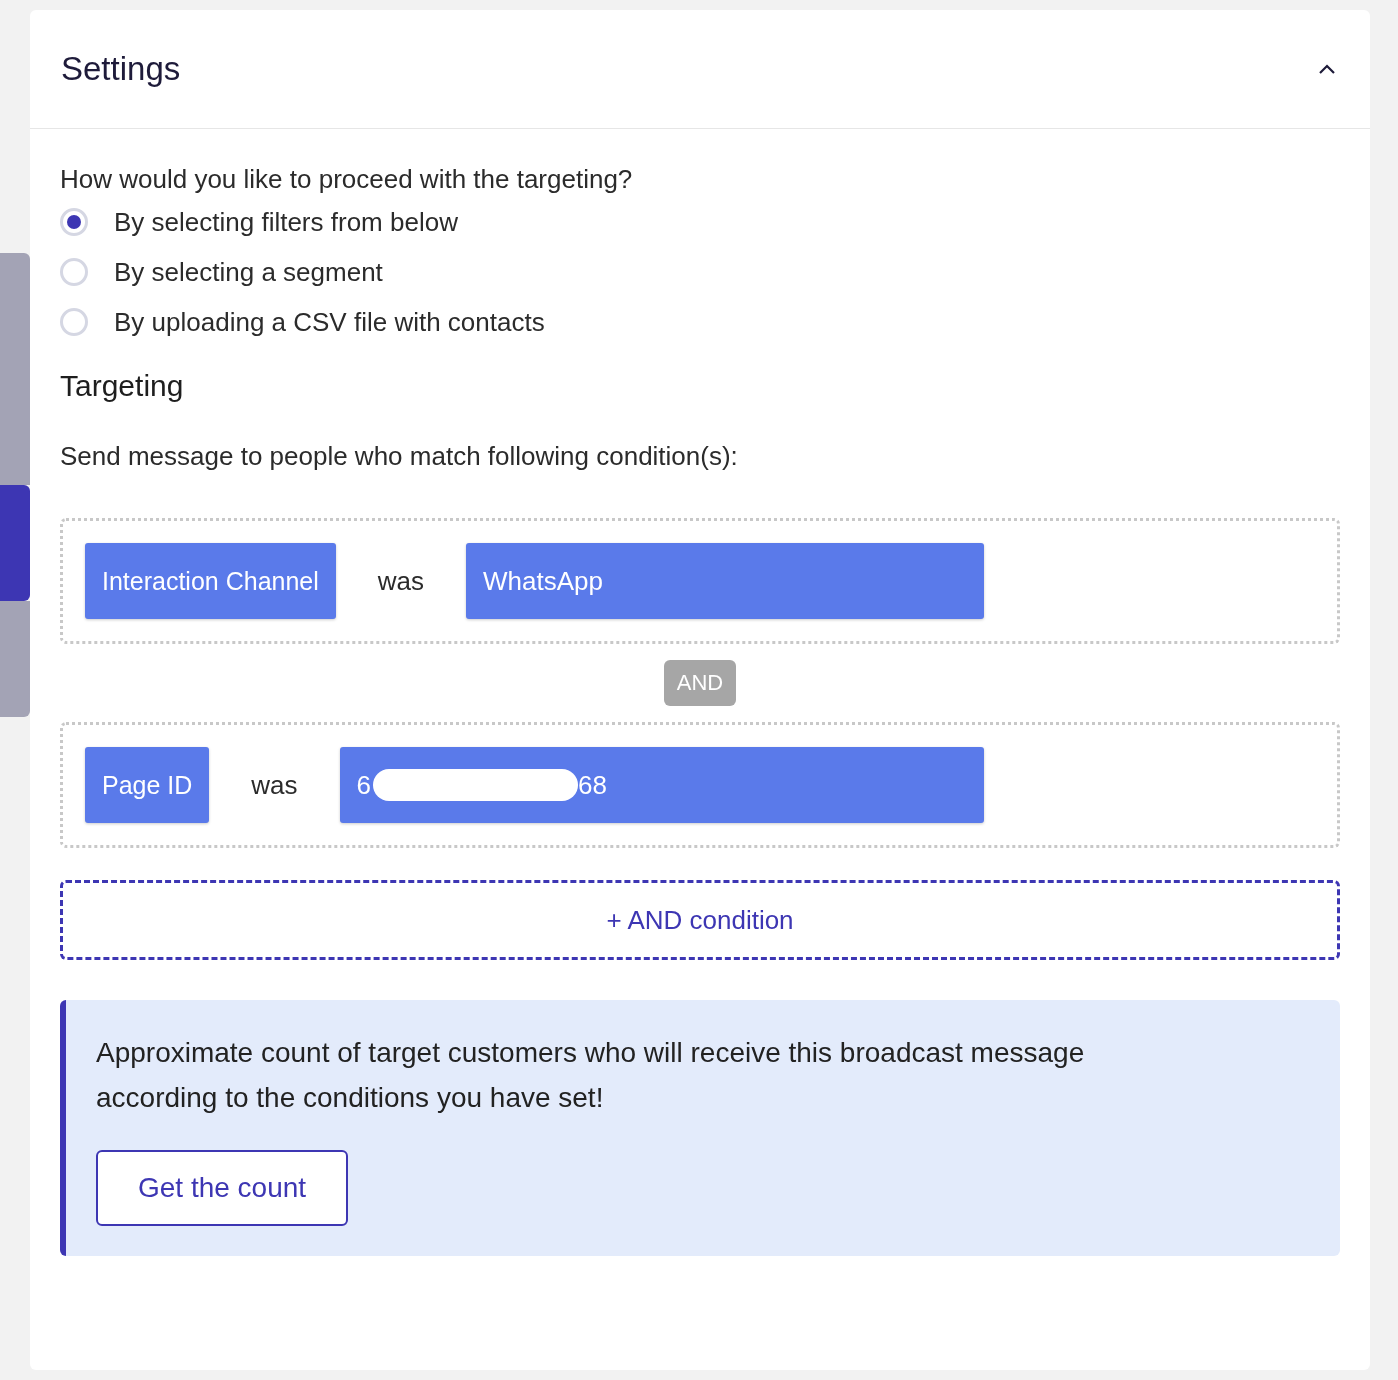  Describe the element at coordinates (121, 69) in the screenshot. I see `panel-title: Settings` at that location.